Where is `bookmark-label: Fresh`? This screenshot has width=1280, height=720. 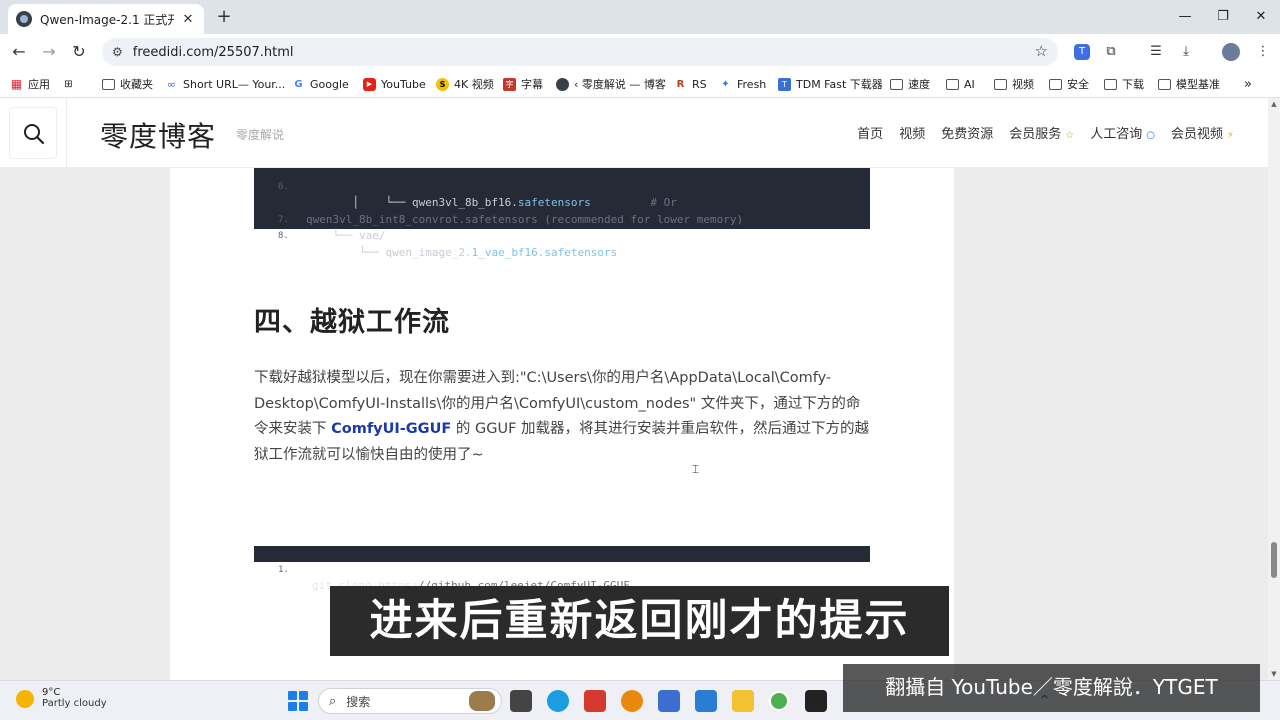
bookmark-label: Fresh is located at coordinates (752, 84).